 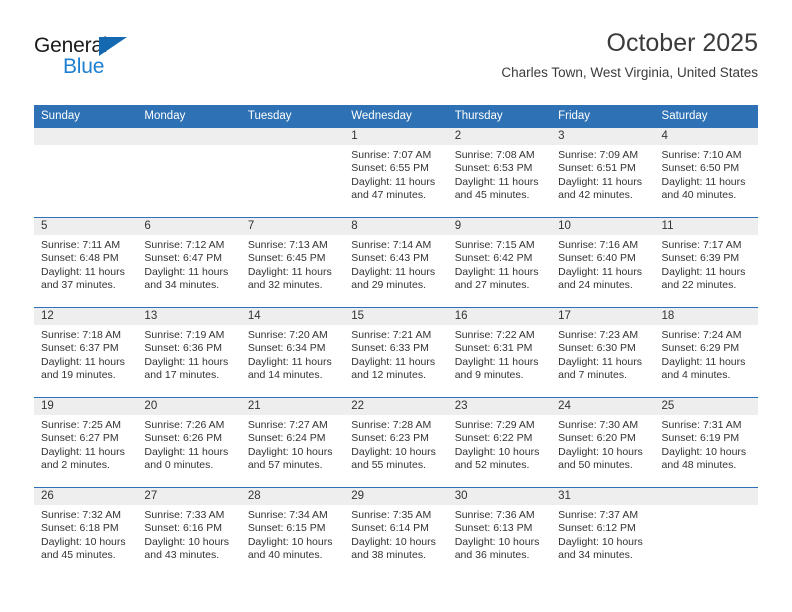 What do you see at coordinates (706, 316) in the screenshot?
I see `day-number: 18` at bounding box center [706, 316].